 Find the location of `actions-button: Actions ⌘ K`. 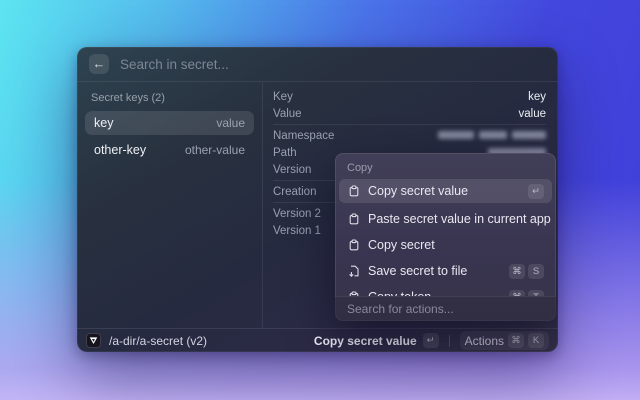

actions-button: Actions ⌘ K is located at coordinates (504, 340).